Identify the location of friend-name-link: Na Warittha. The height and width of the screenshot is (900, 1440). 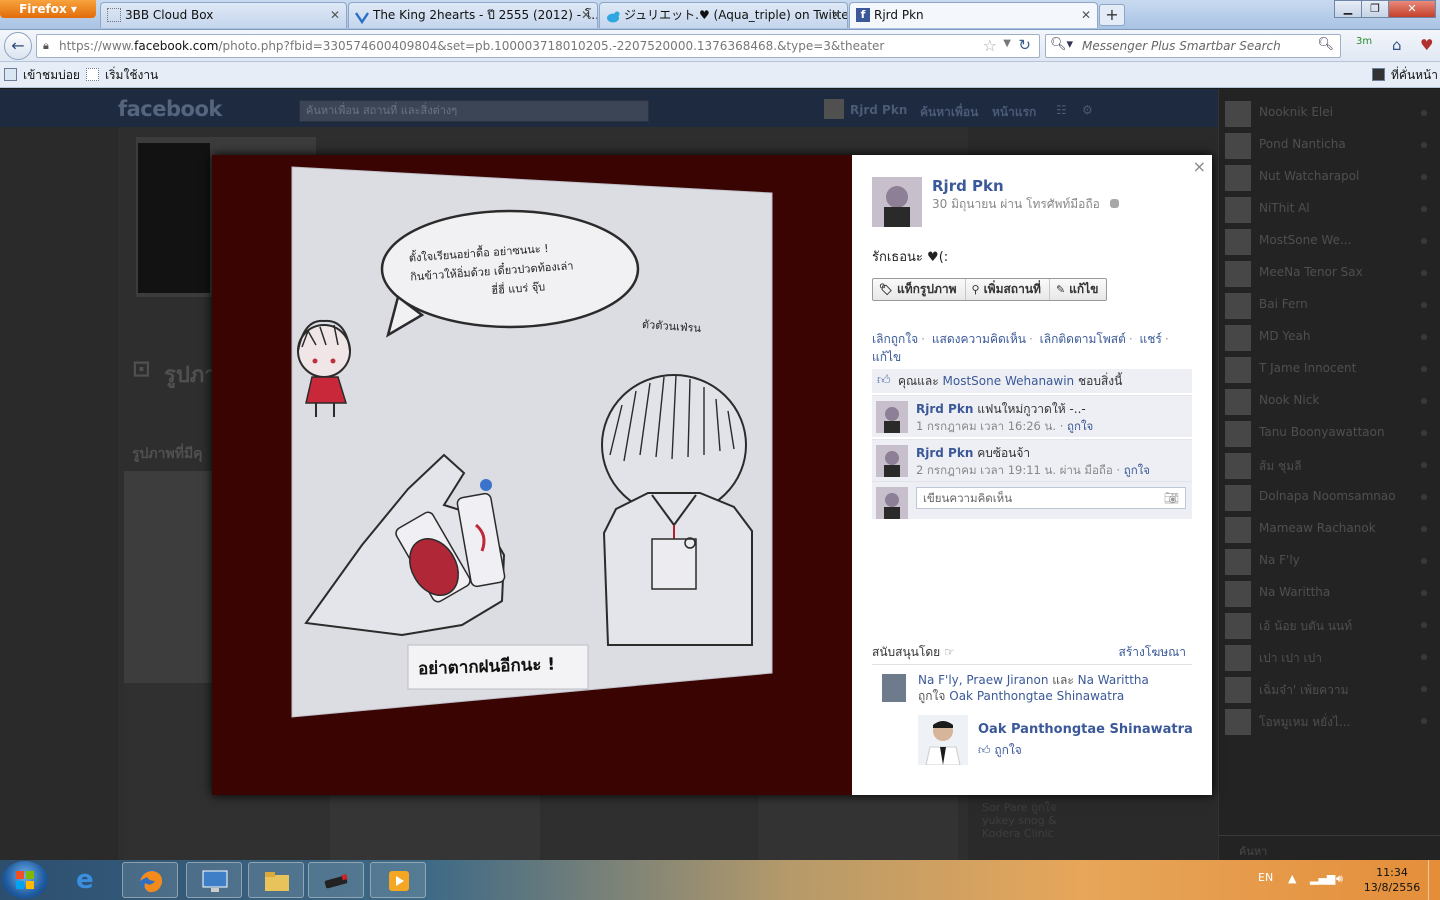
(1113, 680).